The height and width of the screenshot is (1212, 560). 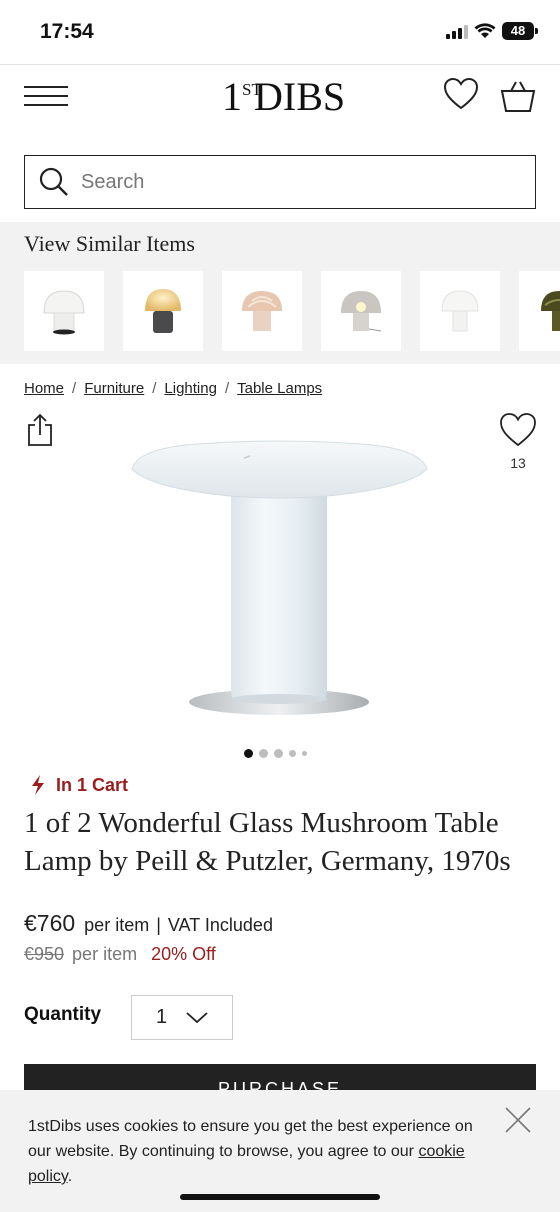 What do you see at coordinates (50, 923) in the screenshot?
I see `product-price: €760` at bounding box center [50, 923].